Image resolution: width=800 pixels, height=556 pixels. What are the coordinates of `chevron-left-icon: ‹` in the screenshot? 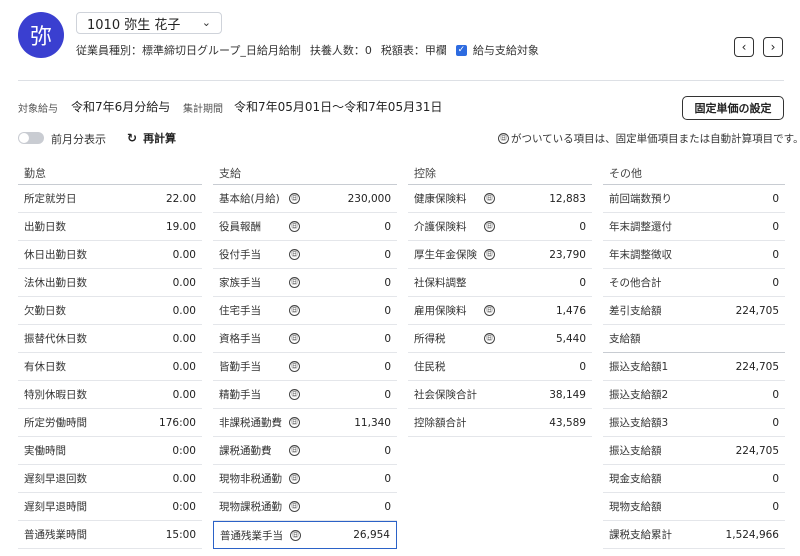 It's located at (744, 47).